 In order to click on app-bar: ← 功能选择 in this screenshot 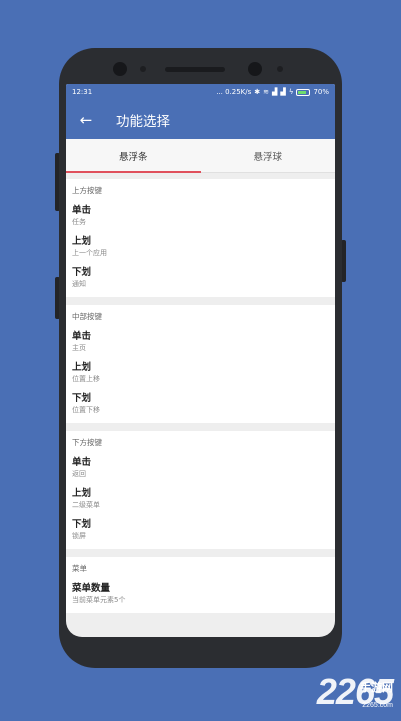, I will do `click(200, 119)`.